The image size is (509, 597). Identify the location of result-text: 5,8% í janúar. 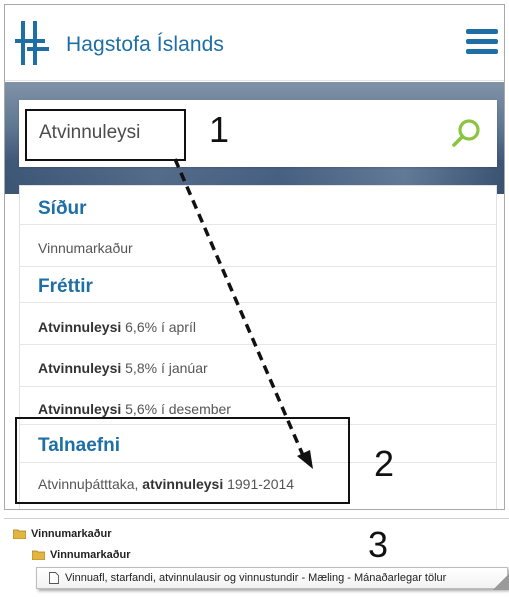
(164, 368).